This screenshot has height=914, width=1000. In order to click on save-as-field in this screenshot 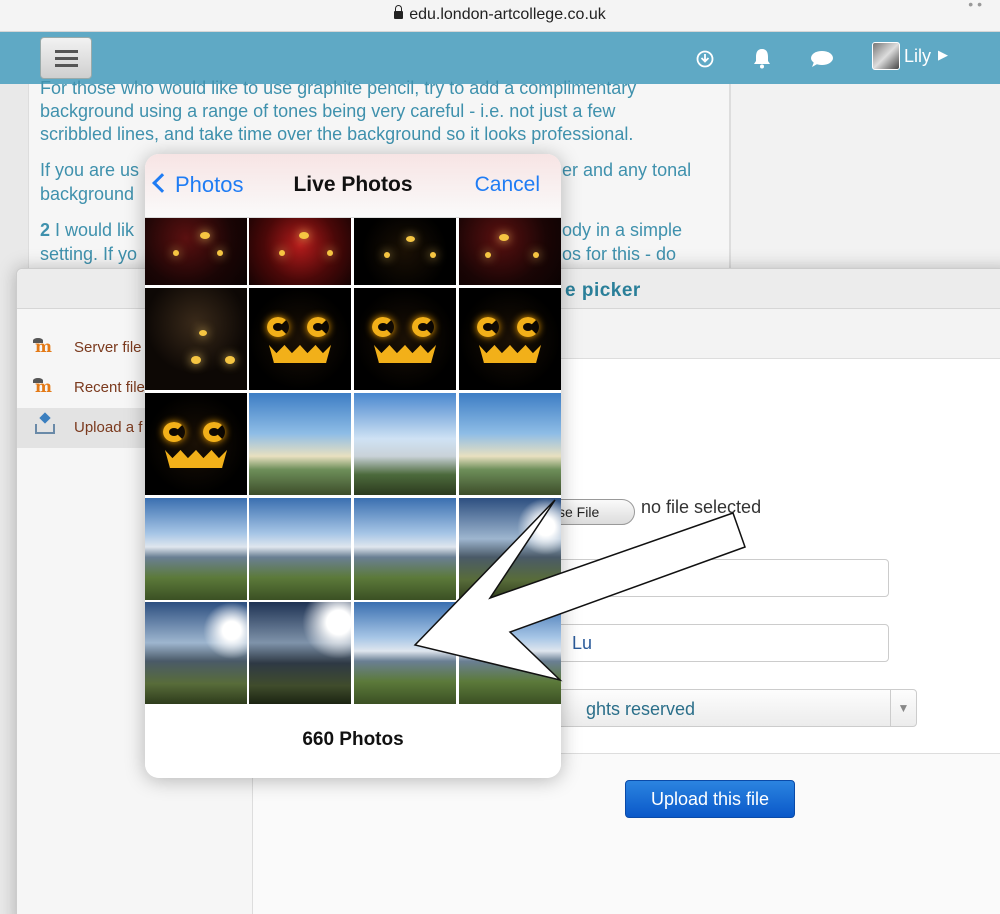, I will do `click(716, 578)`.